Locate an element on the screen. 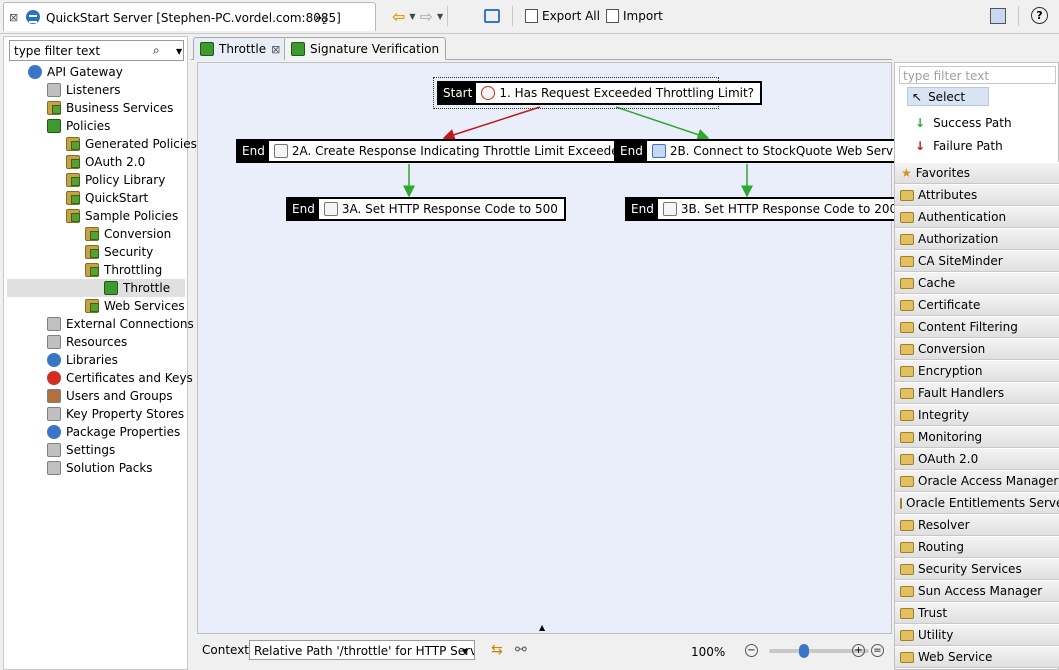  tab-label: Signature Verification is located at coordinates (375, 49).